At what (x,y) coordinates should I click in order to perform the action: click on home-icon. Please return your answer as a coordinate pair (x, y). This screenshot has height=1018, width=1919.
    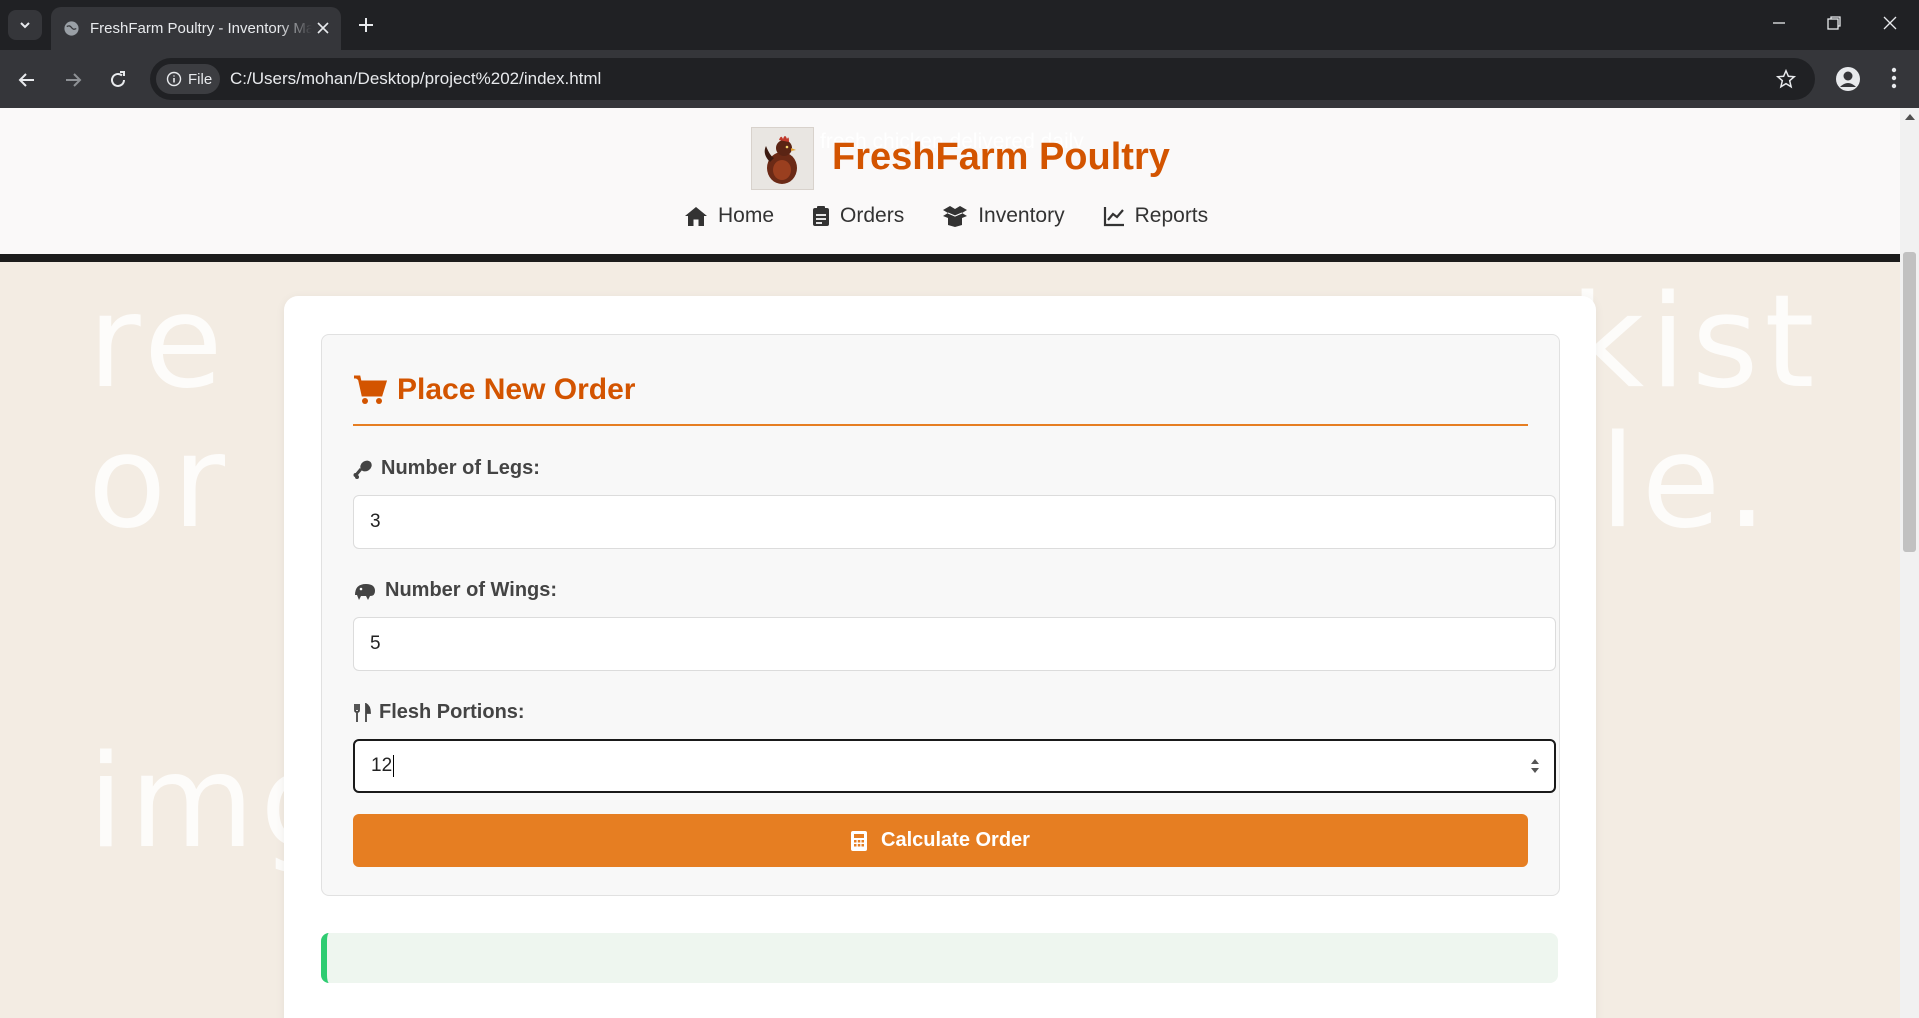
    Looking at the image, I should click on (696, 216).